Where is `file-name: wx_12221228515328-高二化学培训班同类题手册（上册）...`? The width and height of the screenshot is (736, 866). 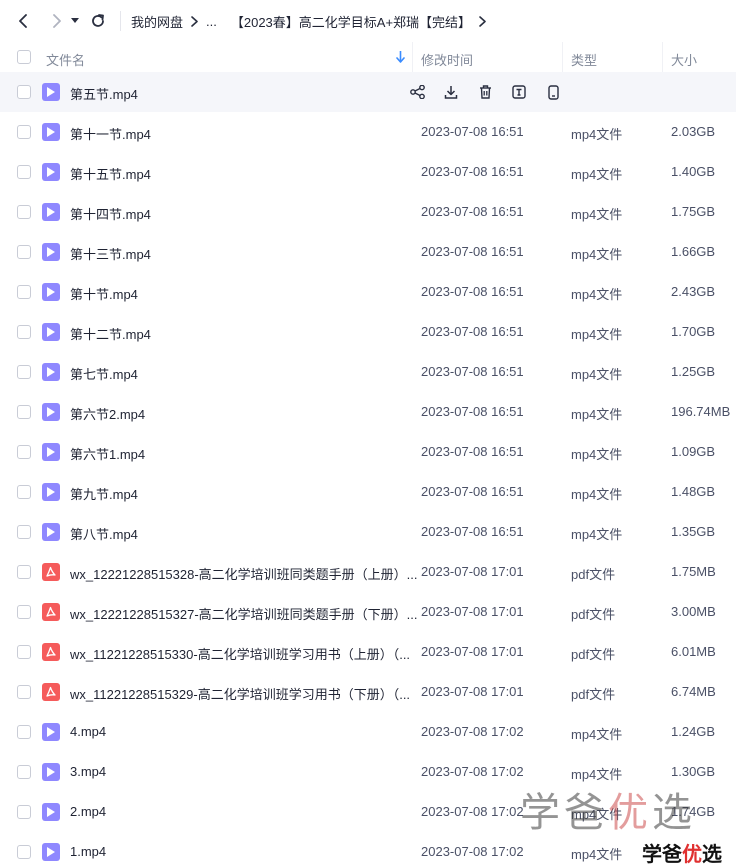 file-name: wx_12221228515328-高二化学培训班同类题手册（上册）... is located at coordinates (244, 573).